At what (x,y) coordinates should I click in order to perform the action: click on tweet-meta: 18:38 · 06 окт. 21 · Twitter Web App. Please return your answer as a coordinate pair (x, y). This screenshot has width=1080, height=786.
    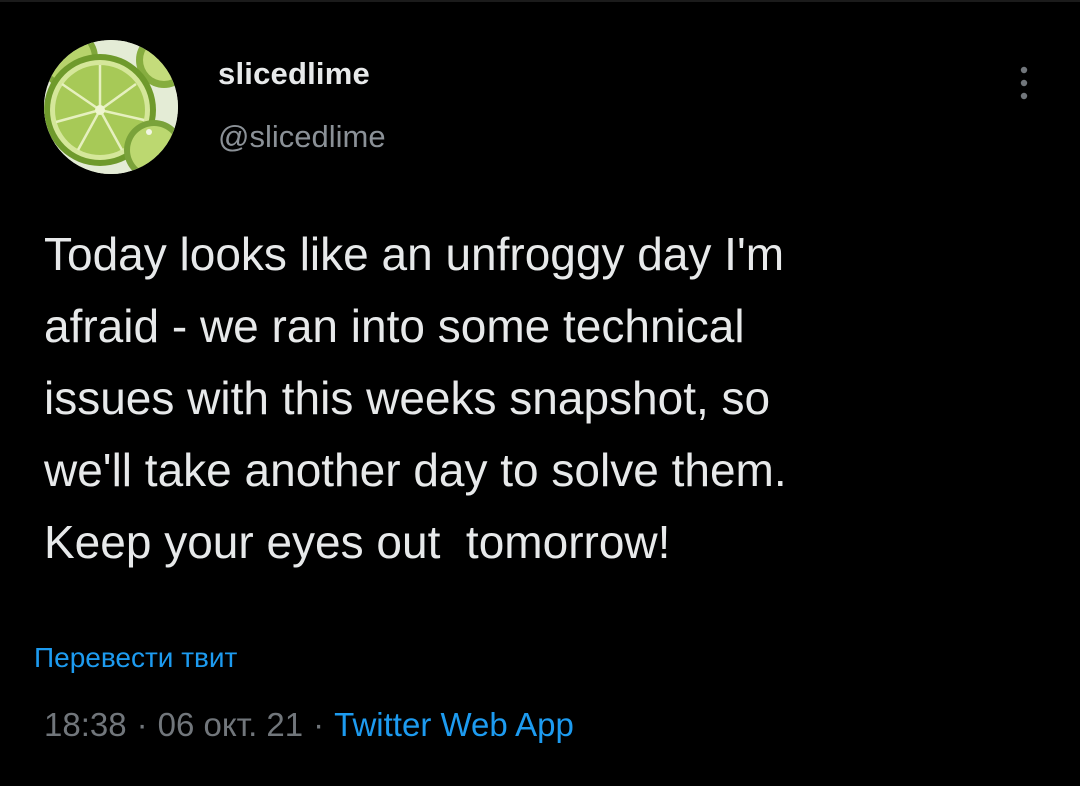
    Looking at the image, I should click on (309, 725).